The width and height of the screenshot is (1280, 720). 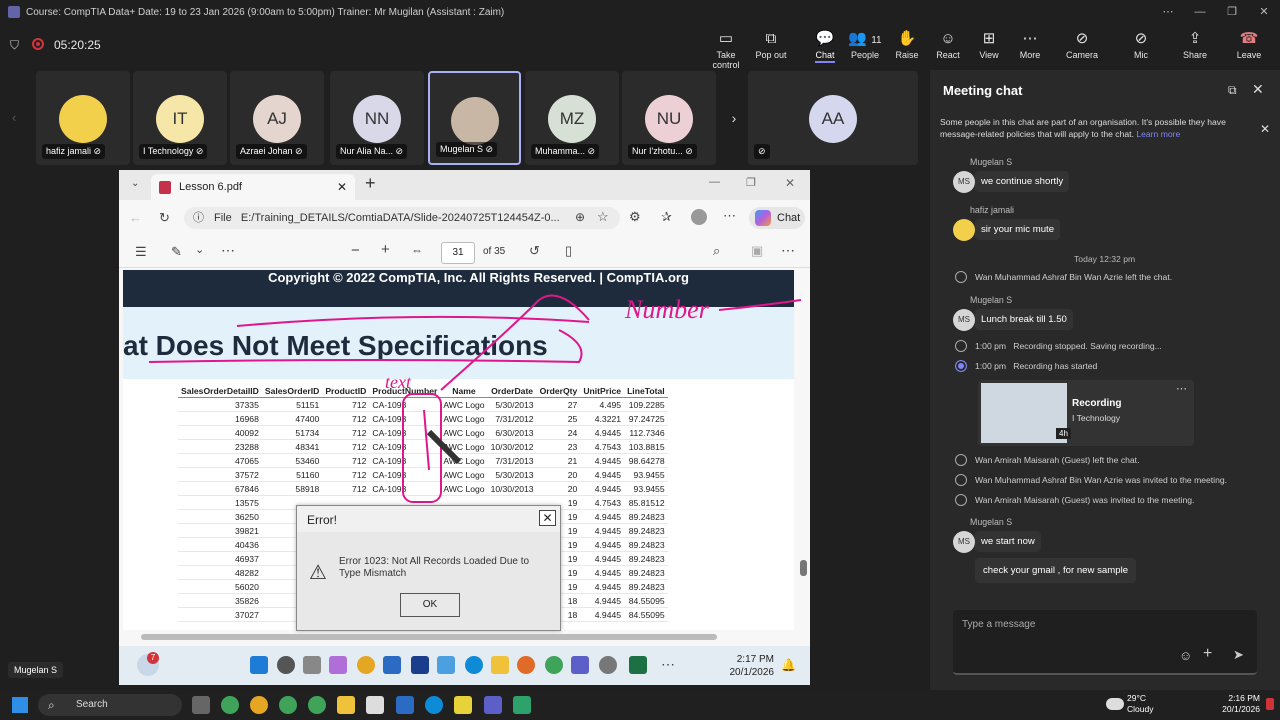 I want to click on minimize-icon: —, so click(x=714, y=182).